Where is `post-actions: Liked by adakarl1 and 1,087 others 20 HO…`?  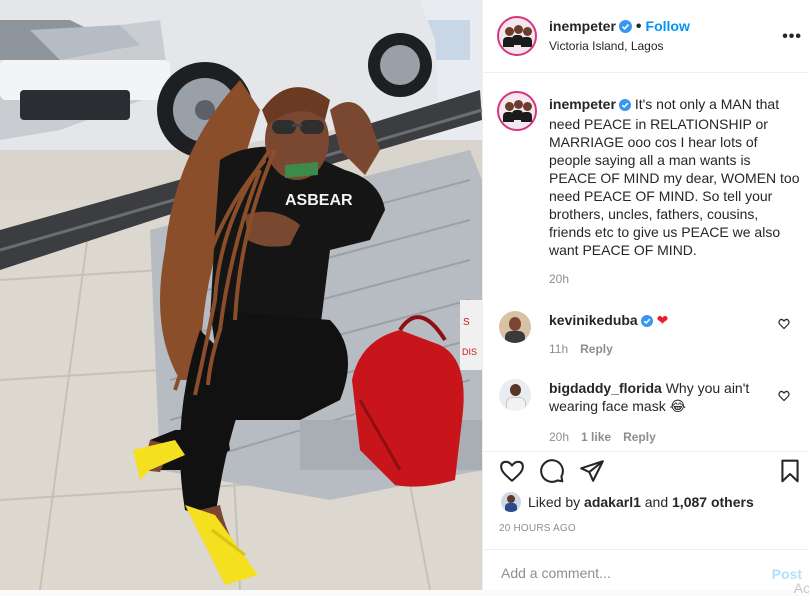 post-actions: Liked by adakarl1 and 1,087 others 20 HO… is located at coordinates (646, 492).